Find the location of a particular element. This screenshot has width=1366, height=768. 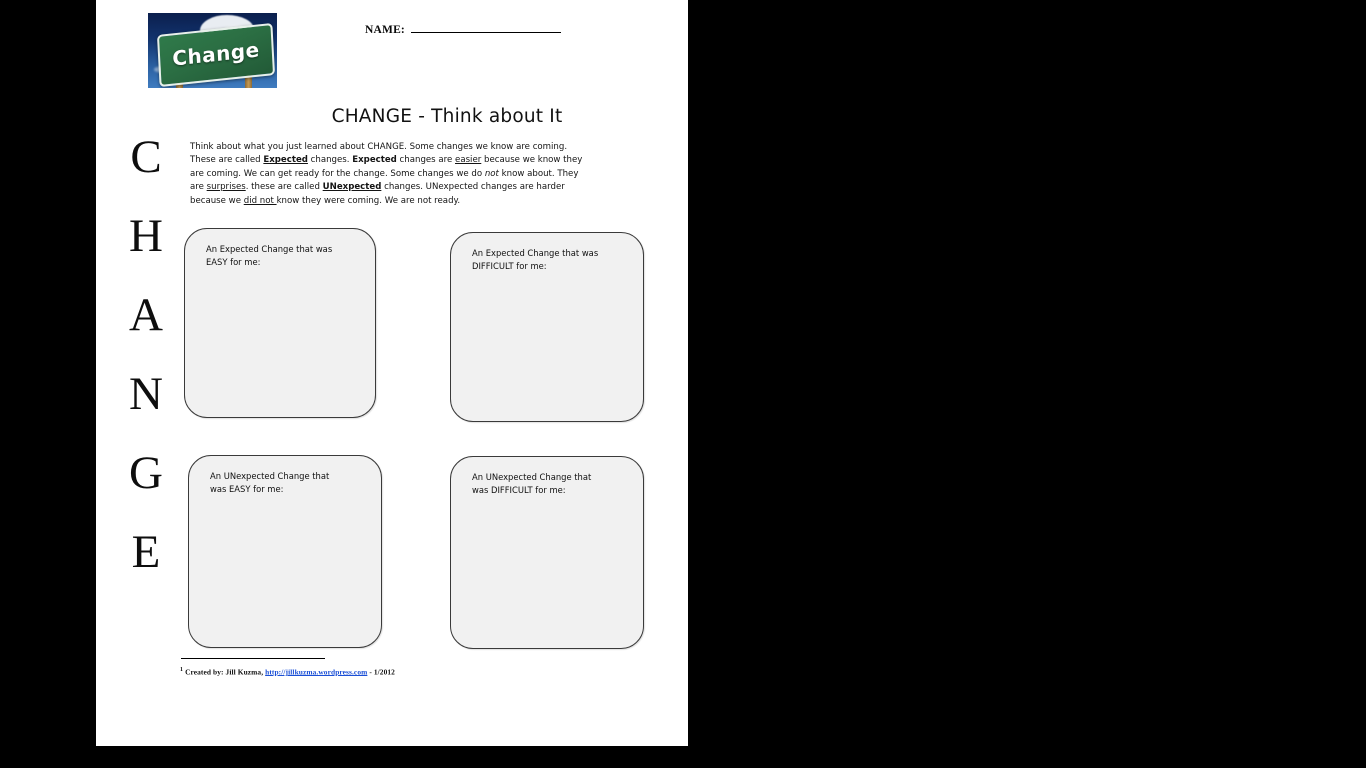

footnote-link: http://jillkuzma.wordpress.com is located at coordinates (316, 671).